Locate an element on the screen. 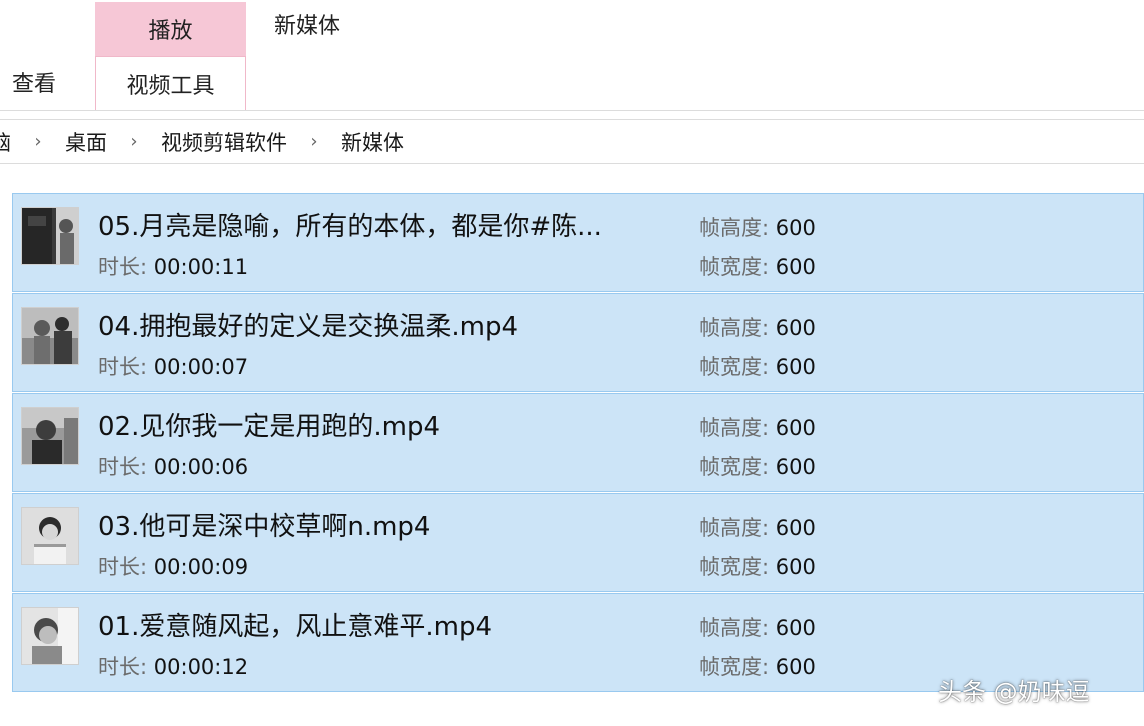  tab-view: 查看 is located at coordinates (47, 82).